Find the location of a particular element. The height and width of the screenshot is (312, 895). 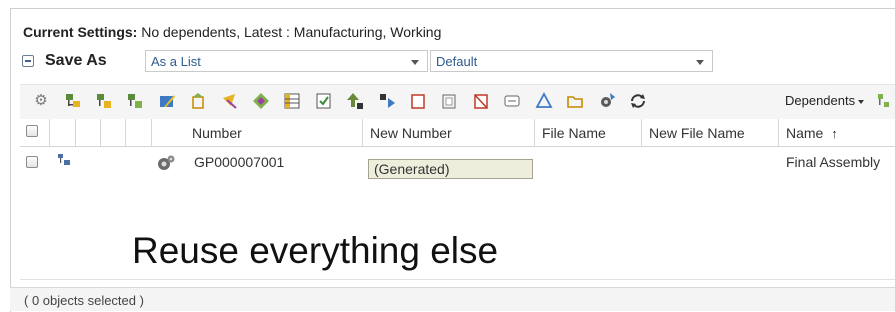

part-name: Final Assembly is located at coordinates (833, 162).